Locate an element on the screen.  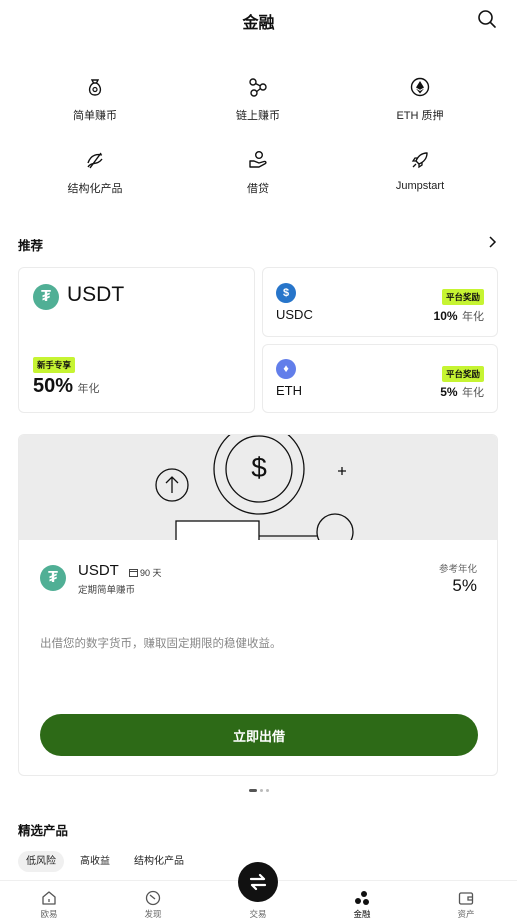
tab-finance: 金融 is located at coordinates (362, 904).